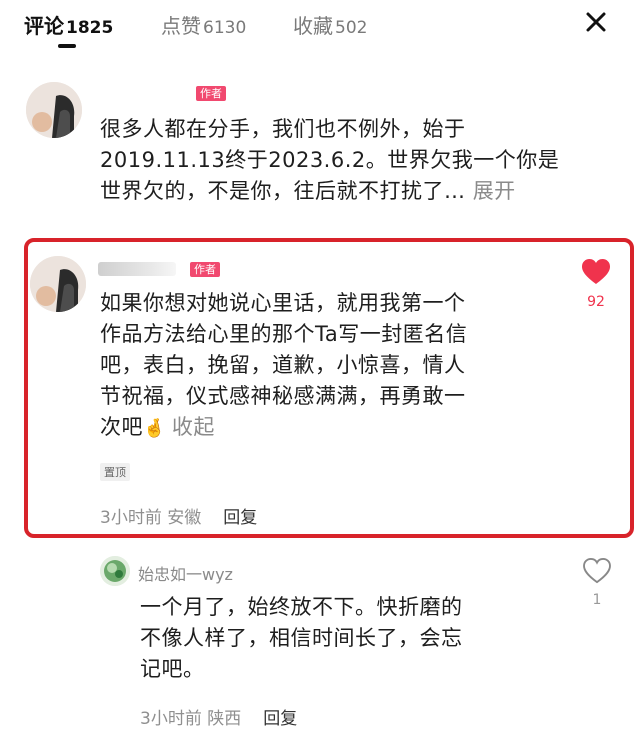 This screenshot has width=643, height=734. I want to click on reply-line: 不像人样了，相信时间长了，会忘, so click(301, 638).